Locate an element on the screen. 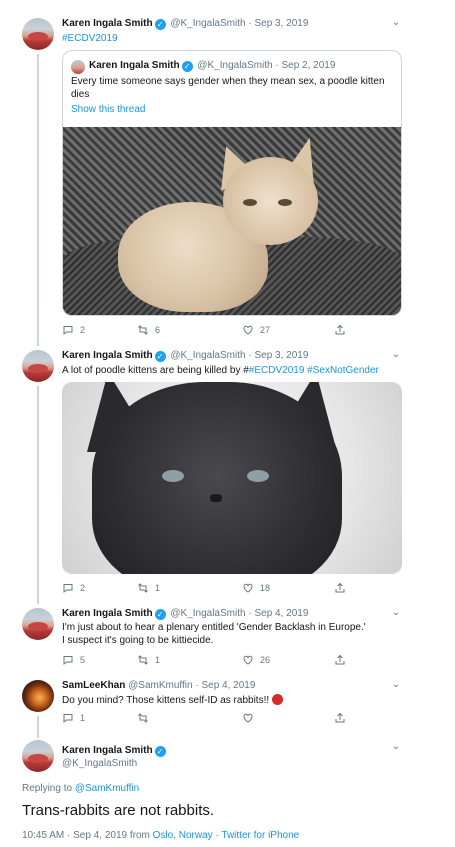 The width and height of the screenshot is (455, 847). quoted-author-handle: @K_IngalaSmith is located at coordinates (235, 65).